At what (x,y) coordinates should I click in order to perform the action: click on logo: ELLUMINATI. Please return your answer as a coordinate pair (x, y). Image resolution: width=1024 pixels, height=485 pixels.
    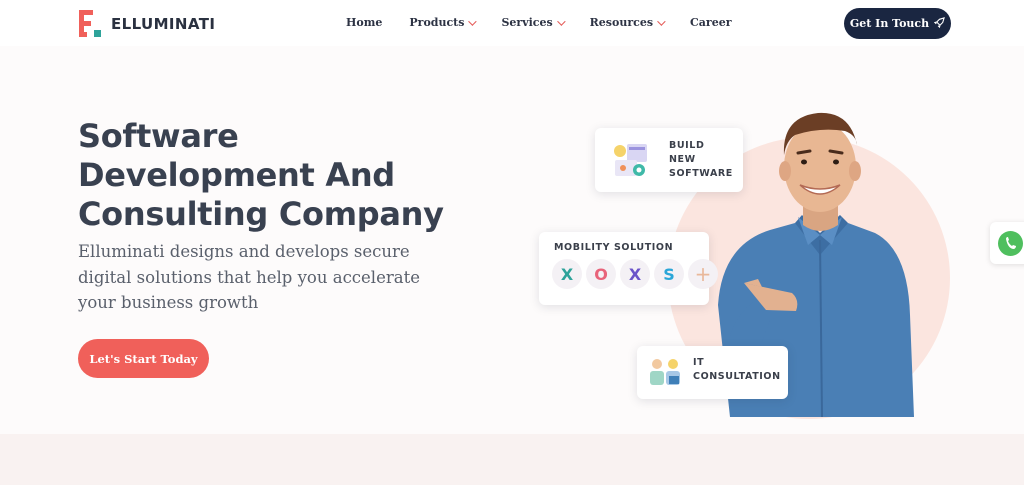
    Looking at the image, I should click on (147, 23).